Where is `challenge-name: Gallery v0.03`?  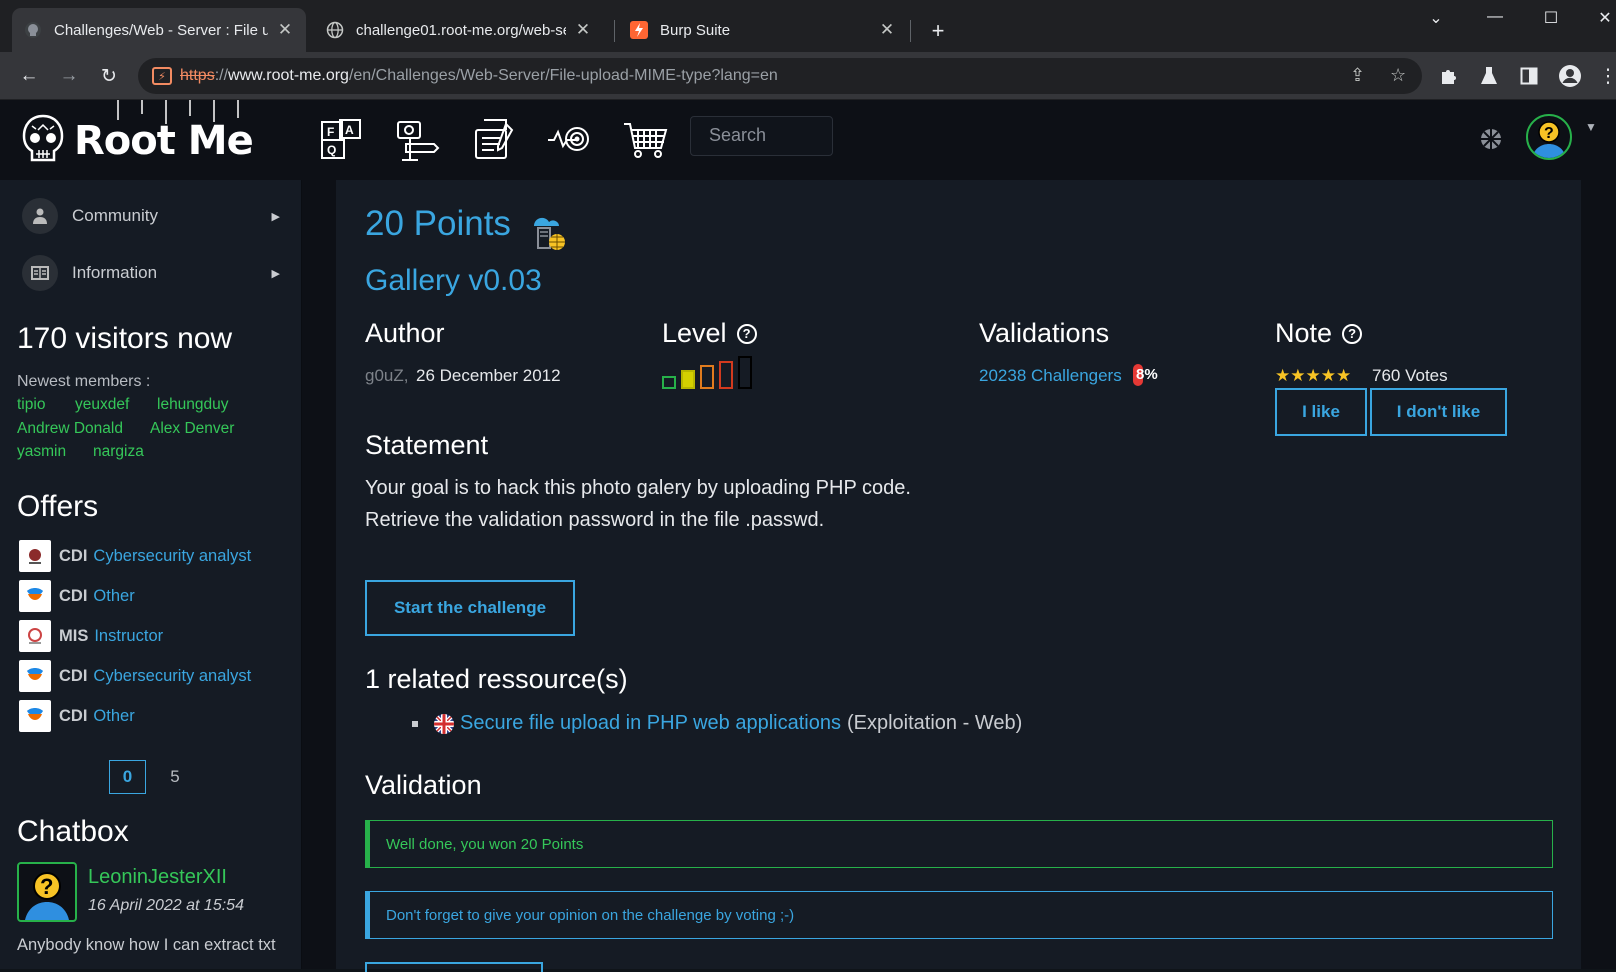 challenge-name: Gallery v0.03 is located at coordinates (453, 281).